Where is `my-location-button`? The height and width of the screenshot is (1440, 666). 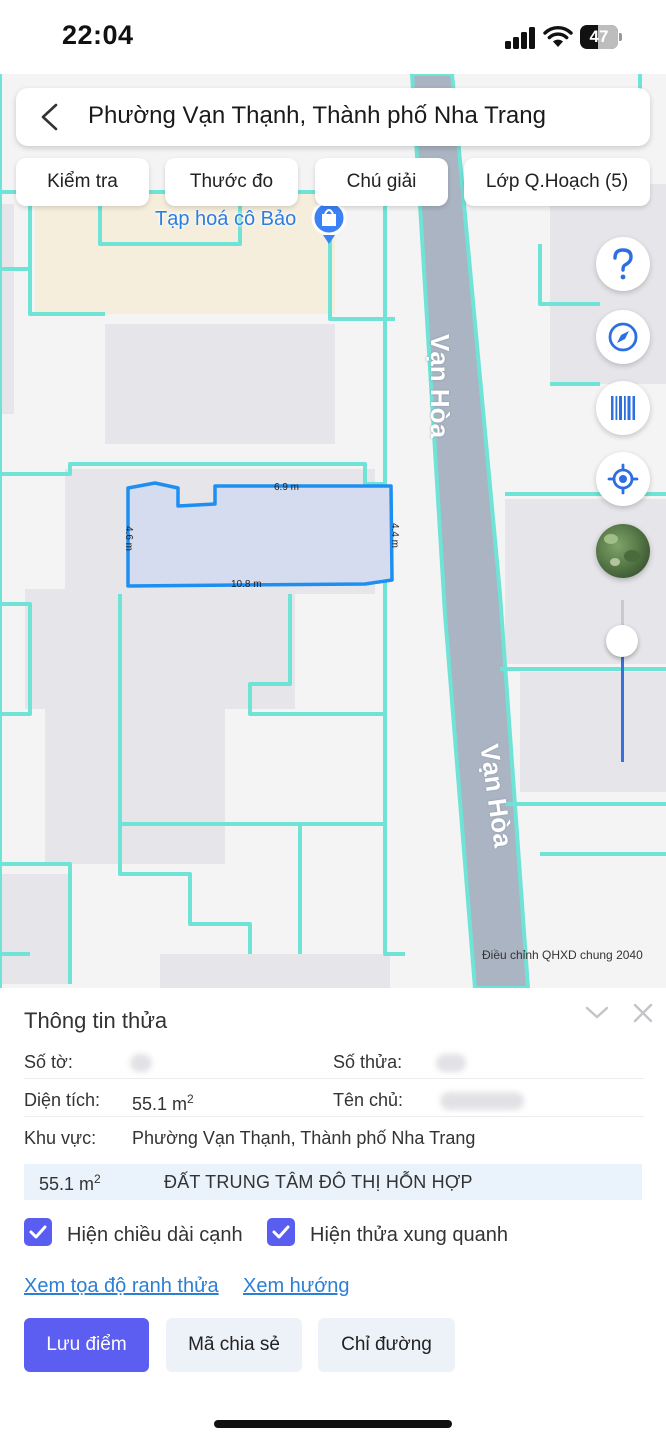 my-location-button is located at coordinates (623, 479).